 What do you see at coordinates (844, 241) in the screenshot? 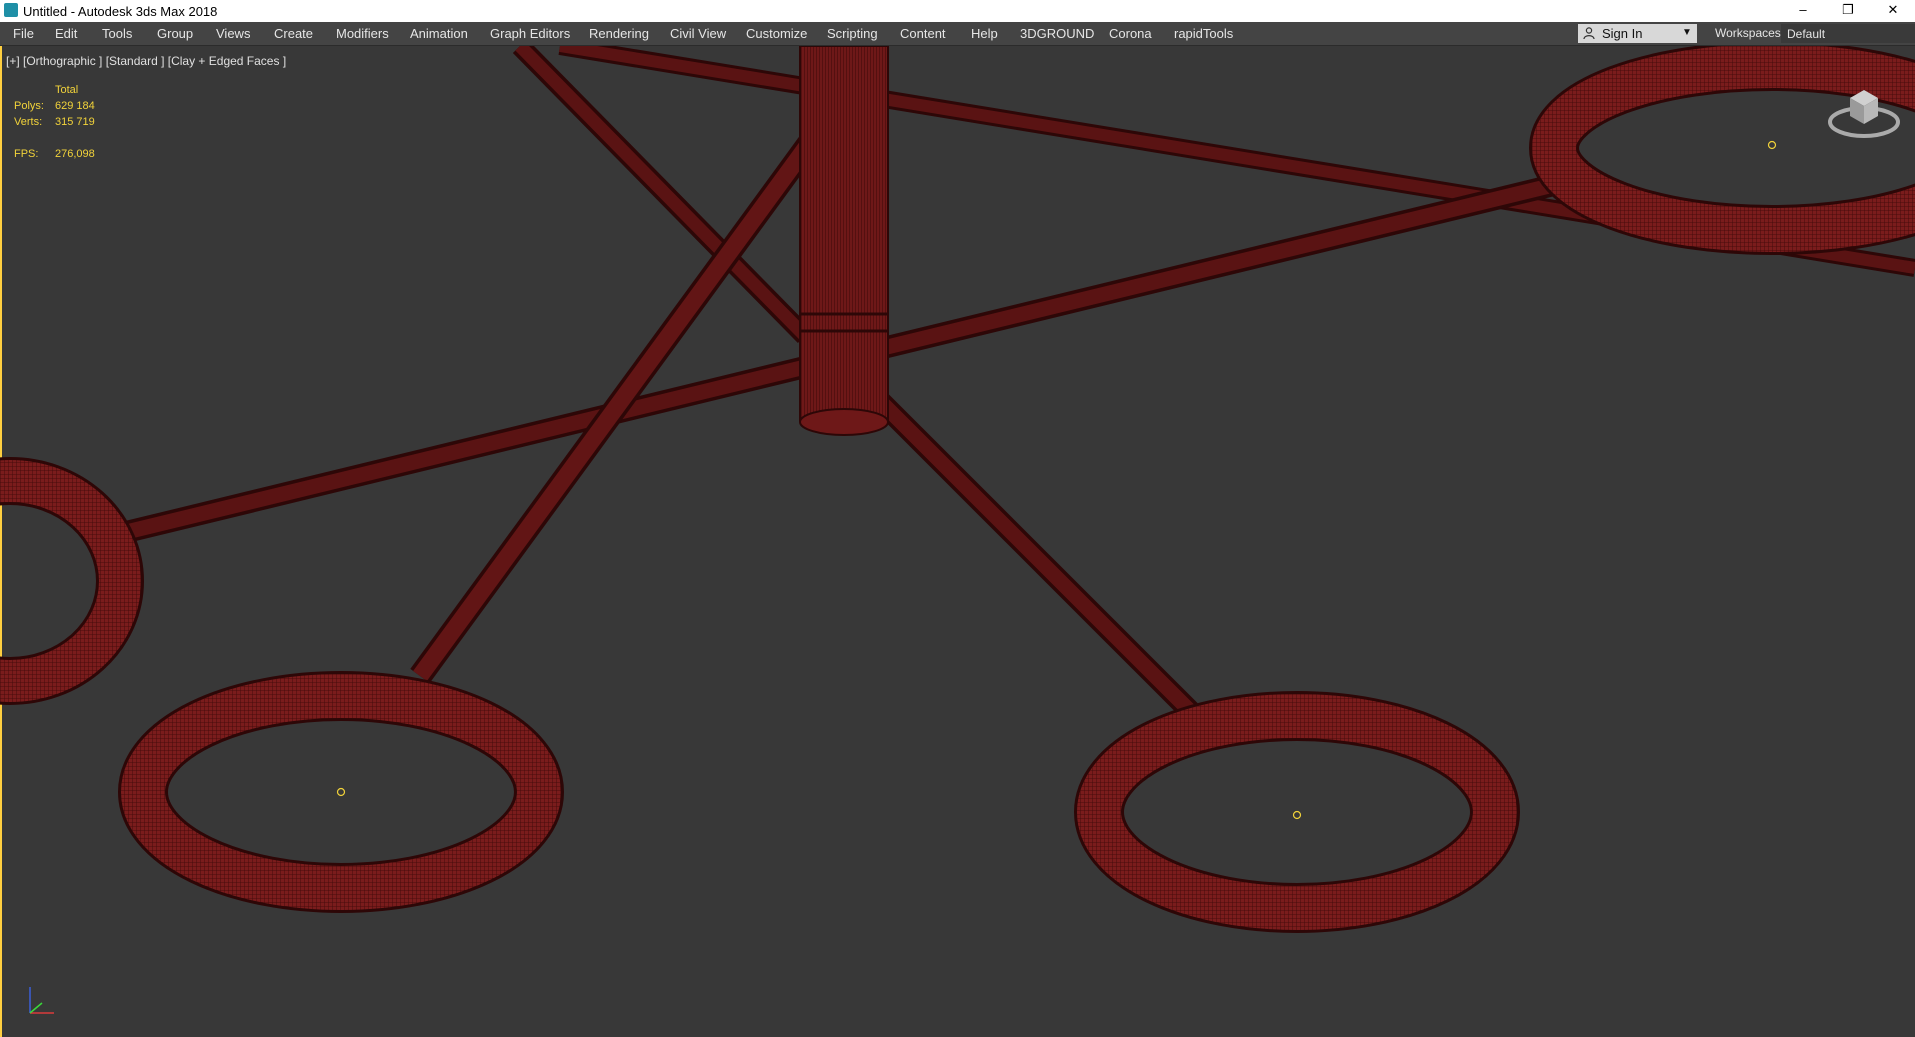
I see `center-column` at bounding box center [844, 241].